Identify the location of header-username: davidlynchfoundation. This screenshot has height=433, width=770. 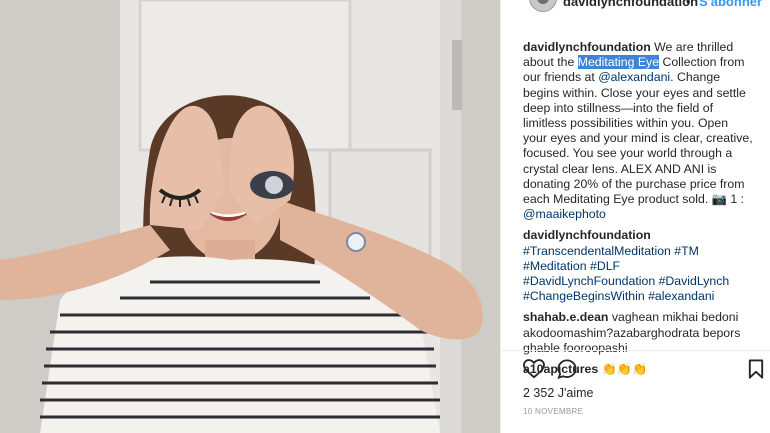
(630, 4).